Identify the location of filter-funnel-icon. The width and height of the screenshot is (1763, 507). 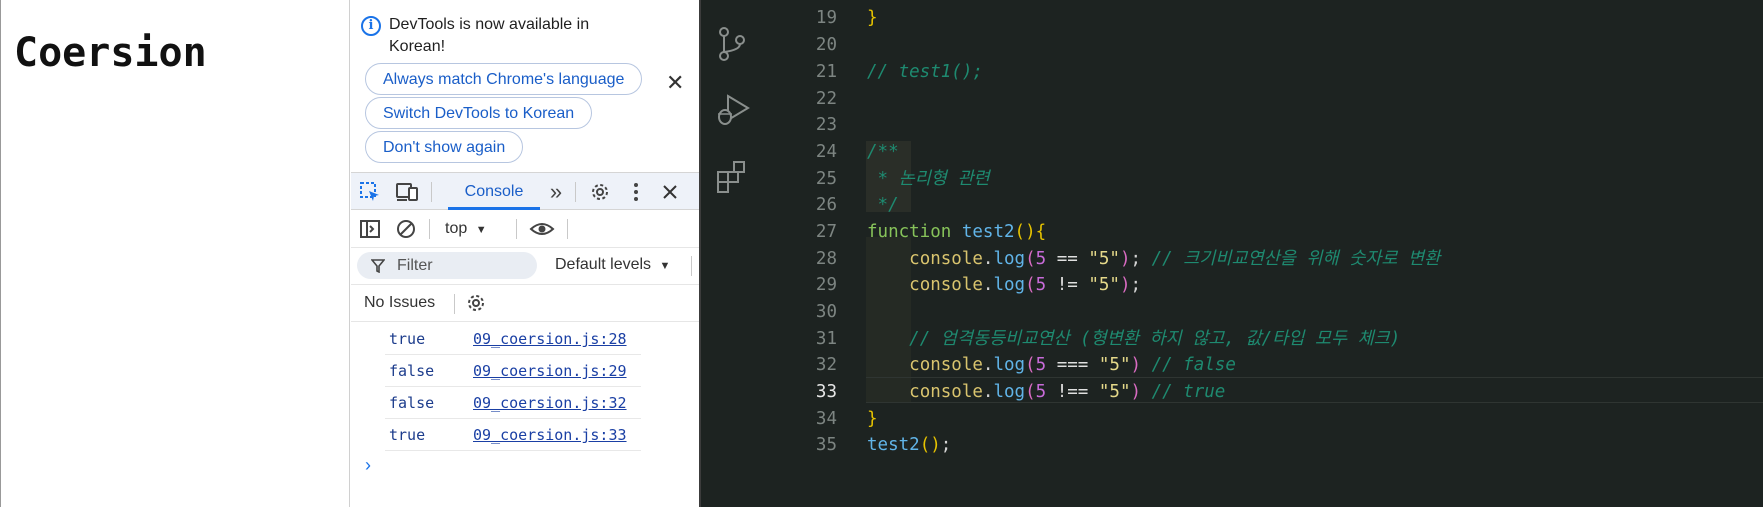
(378, 266).